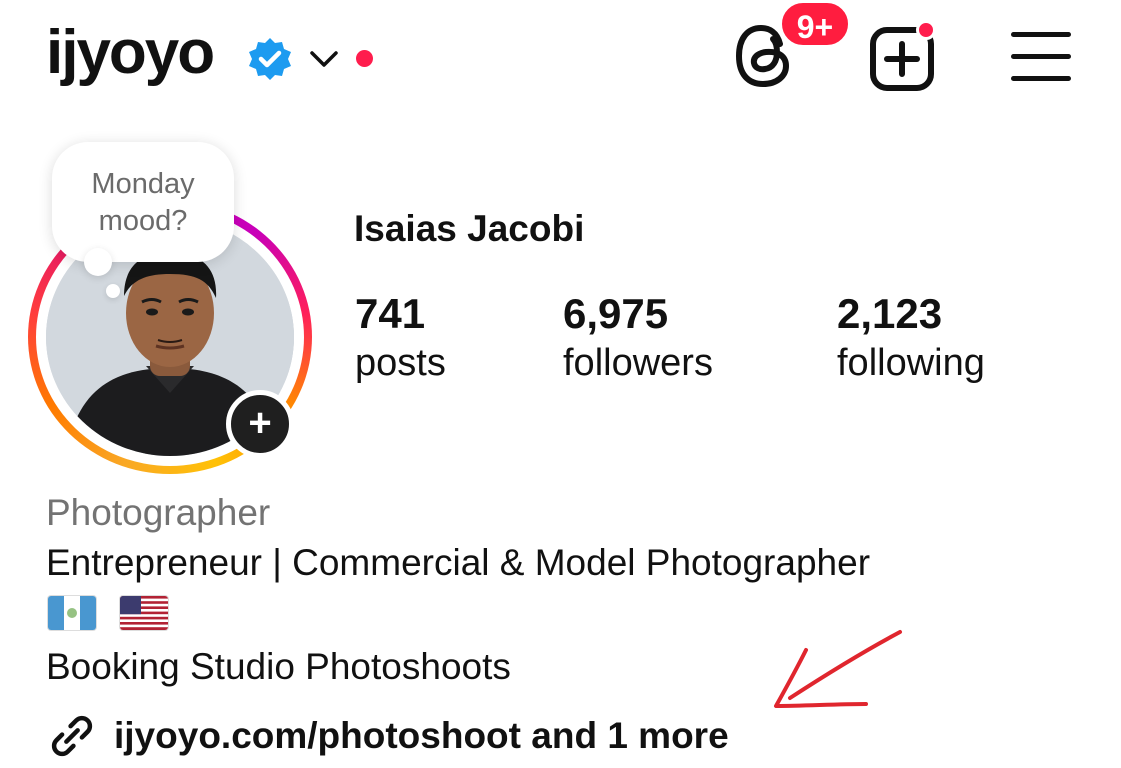  I want to click on link-icon, so click(72, 736).